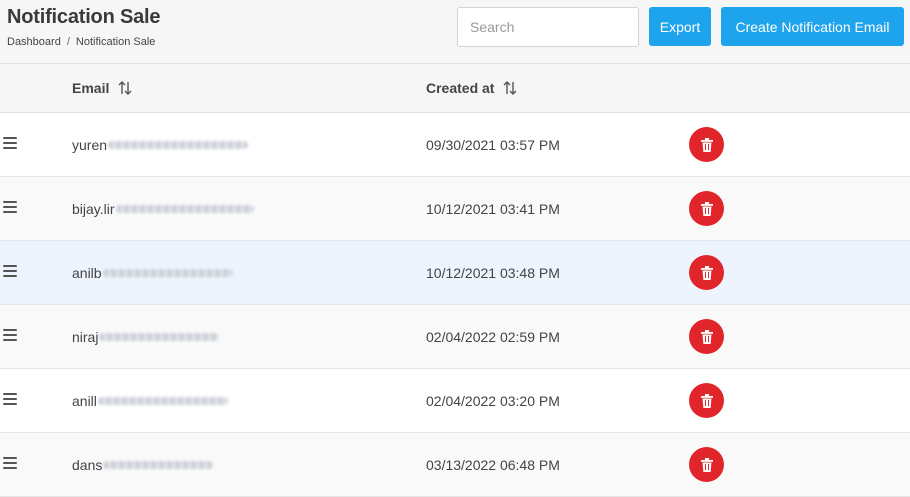  What do you see at coordinates (493, 464) in the screenshot?
I see `created-at-cell: 03/13/2022 06:48 PM` at bounding box center [493, 464].